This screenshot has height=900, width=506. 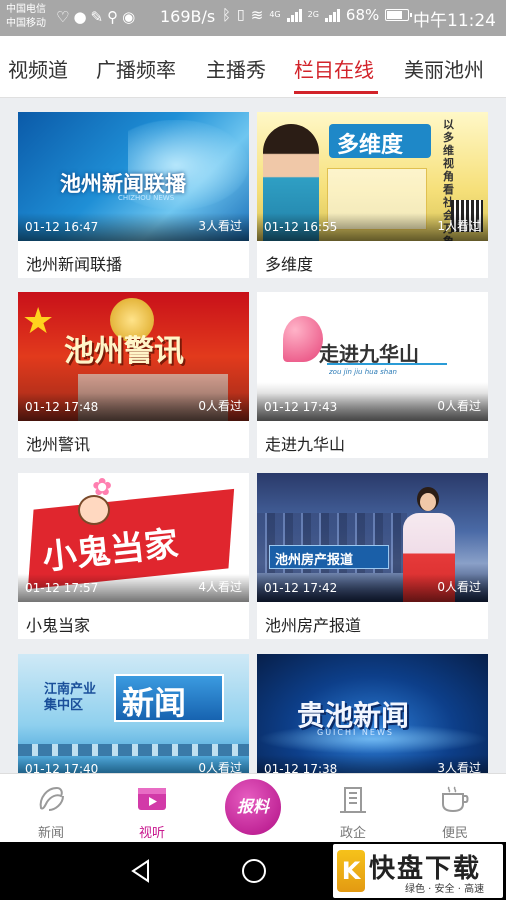 What do you see at coordinates (70, 697) in the screenshot?
I see `thumbnail-slogan-text: 江南产业集中区` at bounding box center [70, 697].